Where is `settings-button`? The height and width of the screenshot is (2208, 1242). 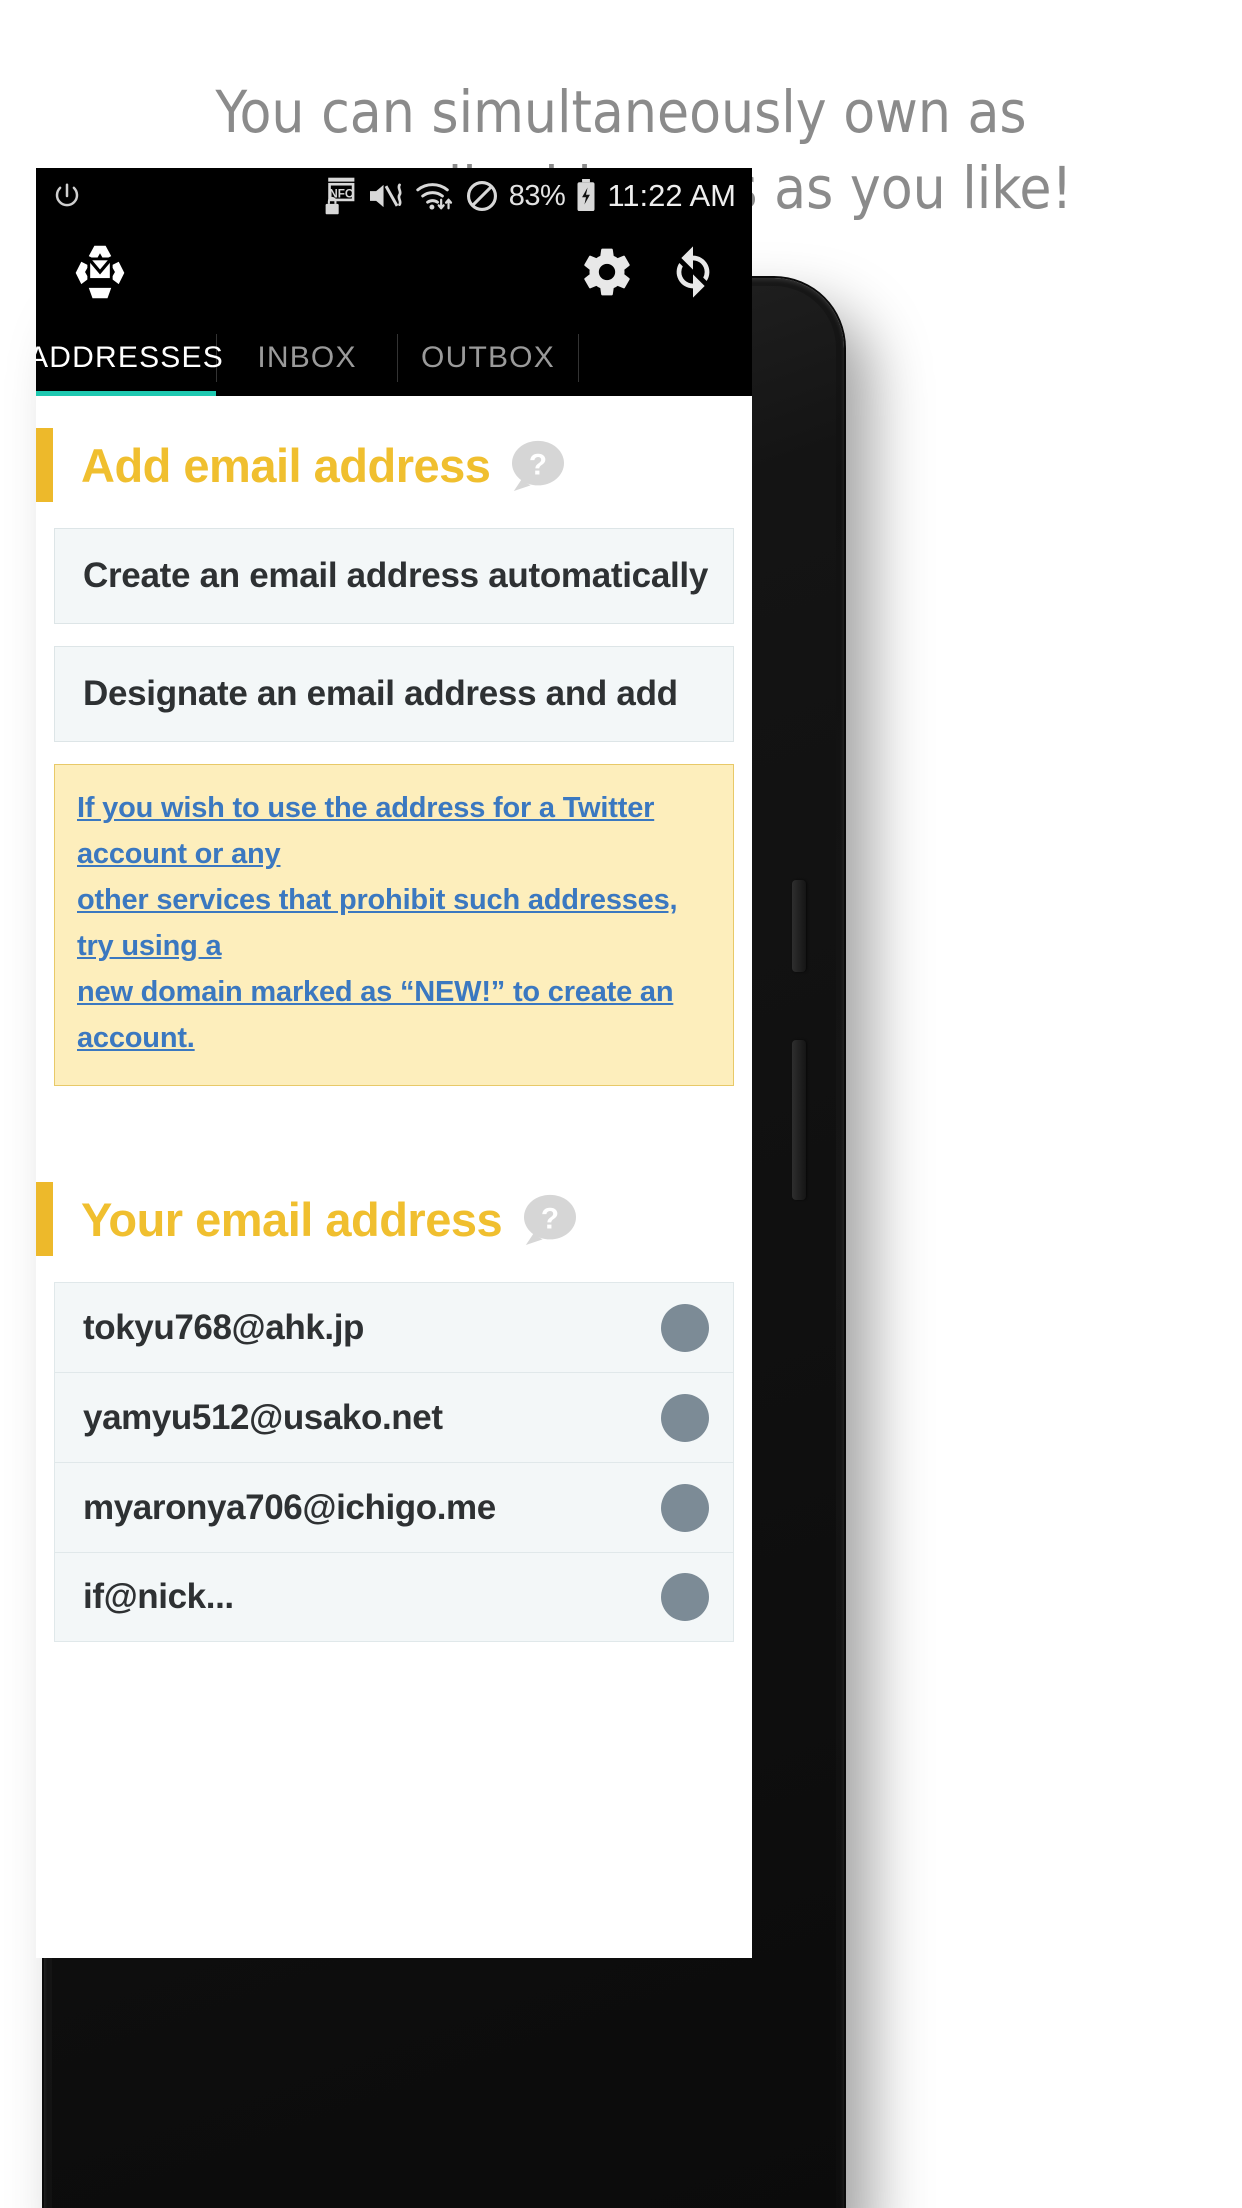 settings-button is located at coordinates (607, 272).